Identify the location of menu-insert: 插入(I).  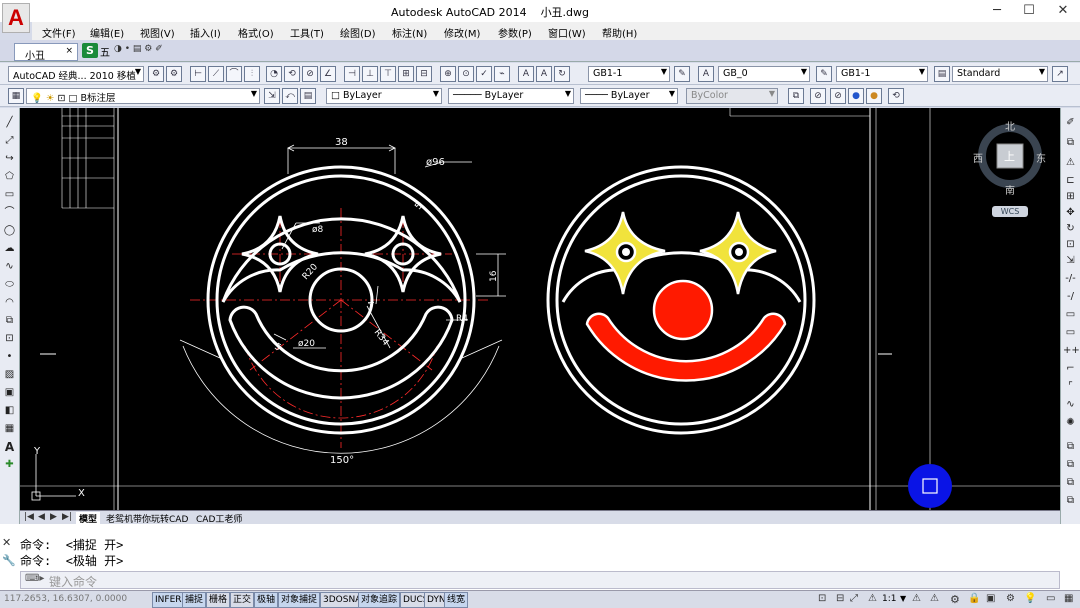
(205, 32).